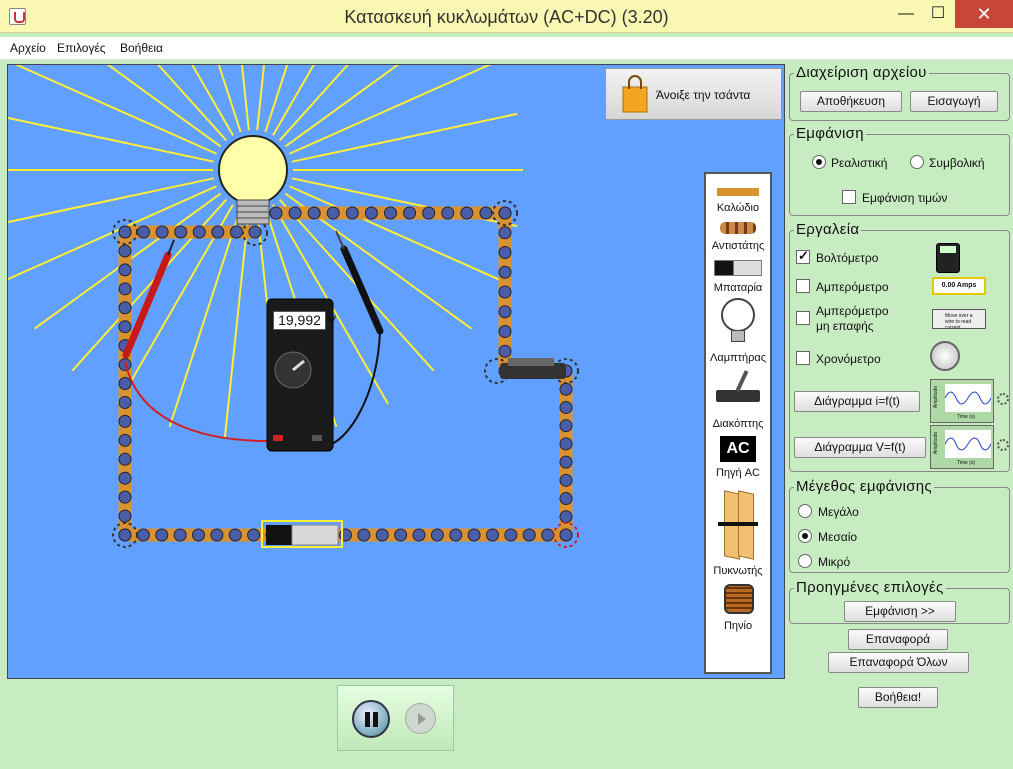 The image size is (1013, 769). What do you see at coordinates (533, 368) in the screenshot?
I see `switch` at bounding box center [533, 368].